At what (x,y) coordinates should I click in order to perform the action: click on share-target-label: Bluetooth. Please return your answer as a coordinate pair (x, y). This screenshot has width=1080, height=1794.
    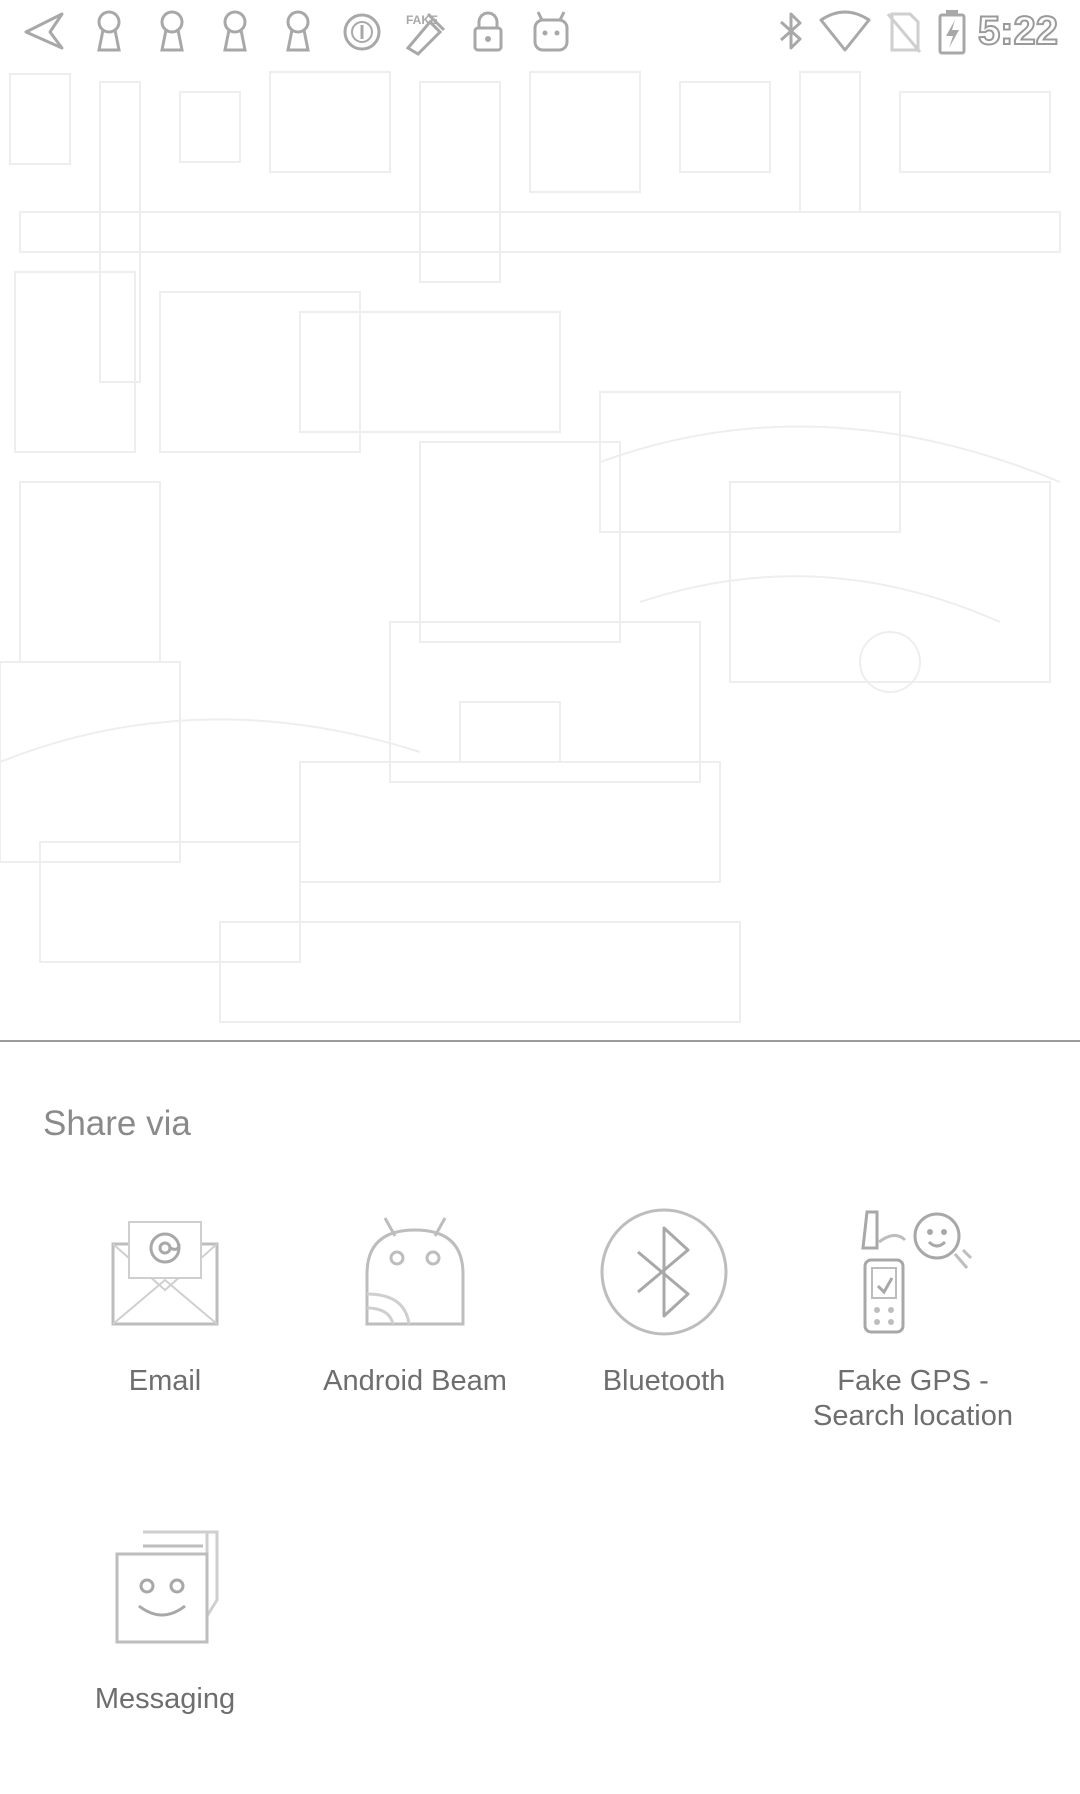
    Looking at the image, I should click on (664, 1381).